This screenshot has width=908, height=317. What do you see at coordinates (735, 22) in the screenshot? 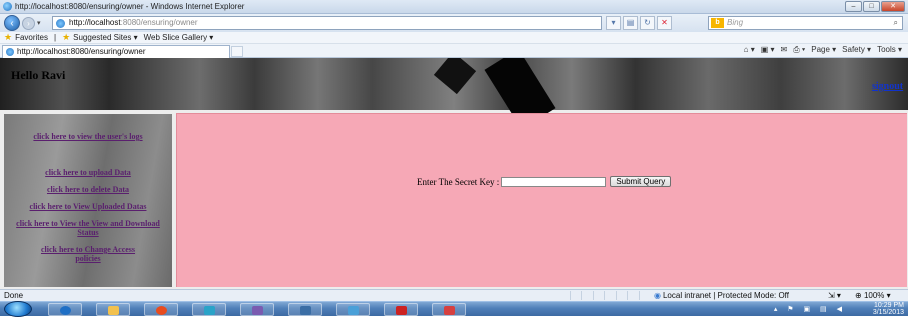
I see `search-placeholder: Bing` at bounding box center [735, 22].